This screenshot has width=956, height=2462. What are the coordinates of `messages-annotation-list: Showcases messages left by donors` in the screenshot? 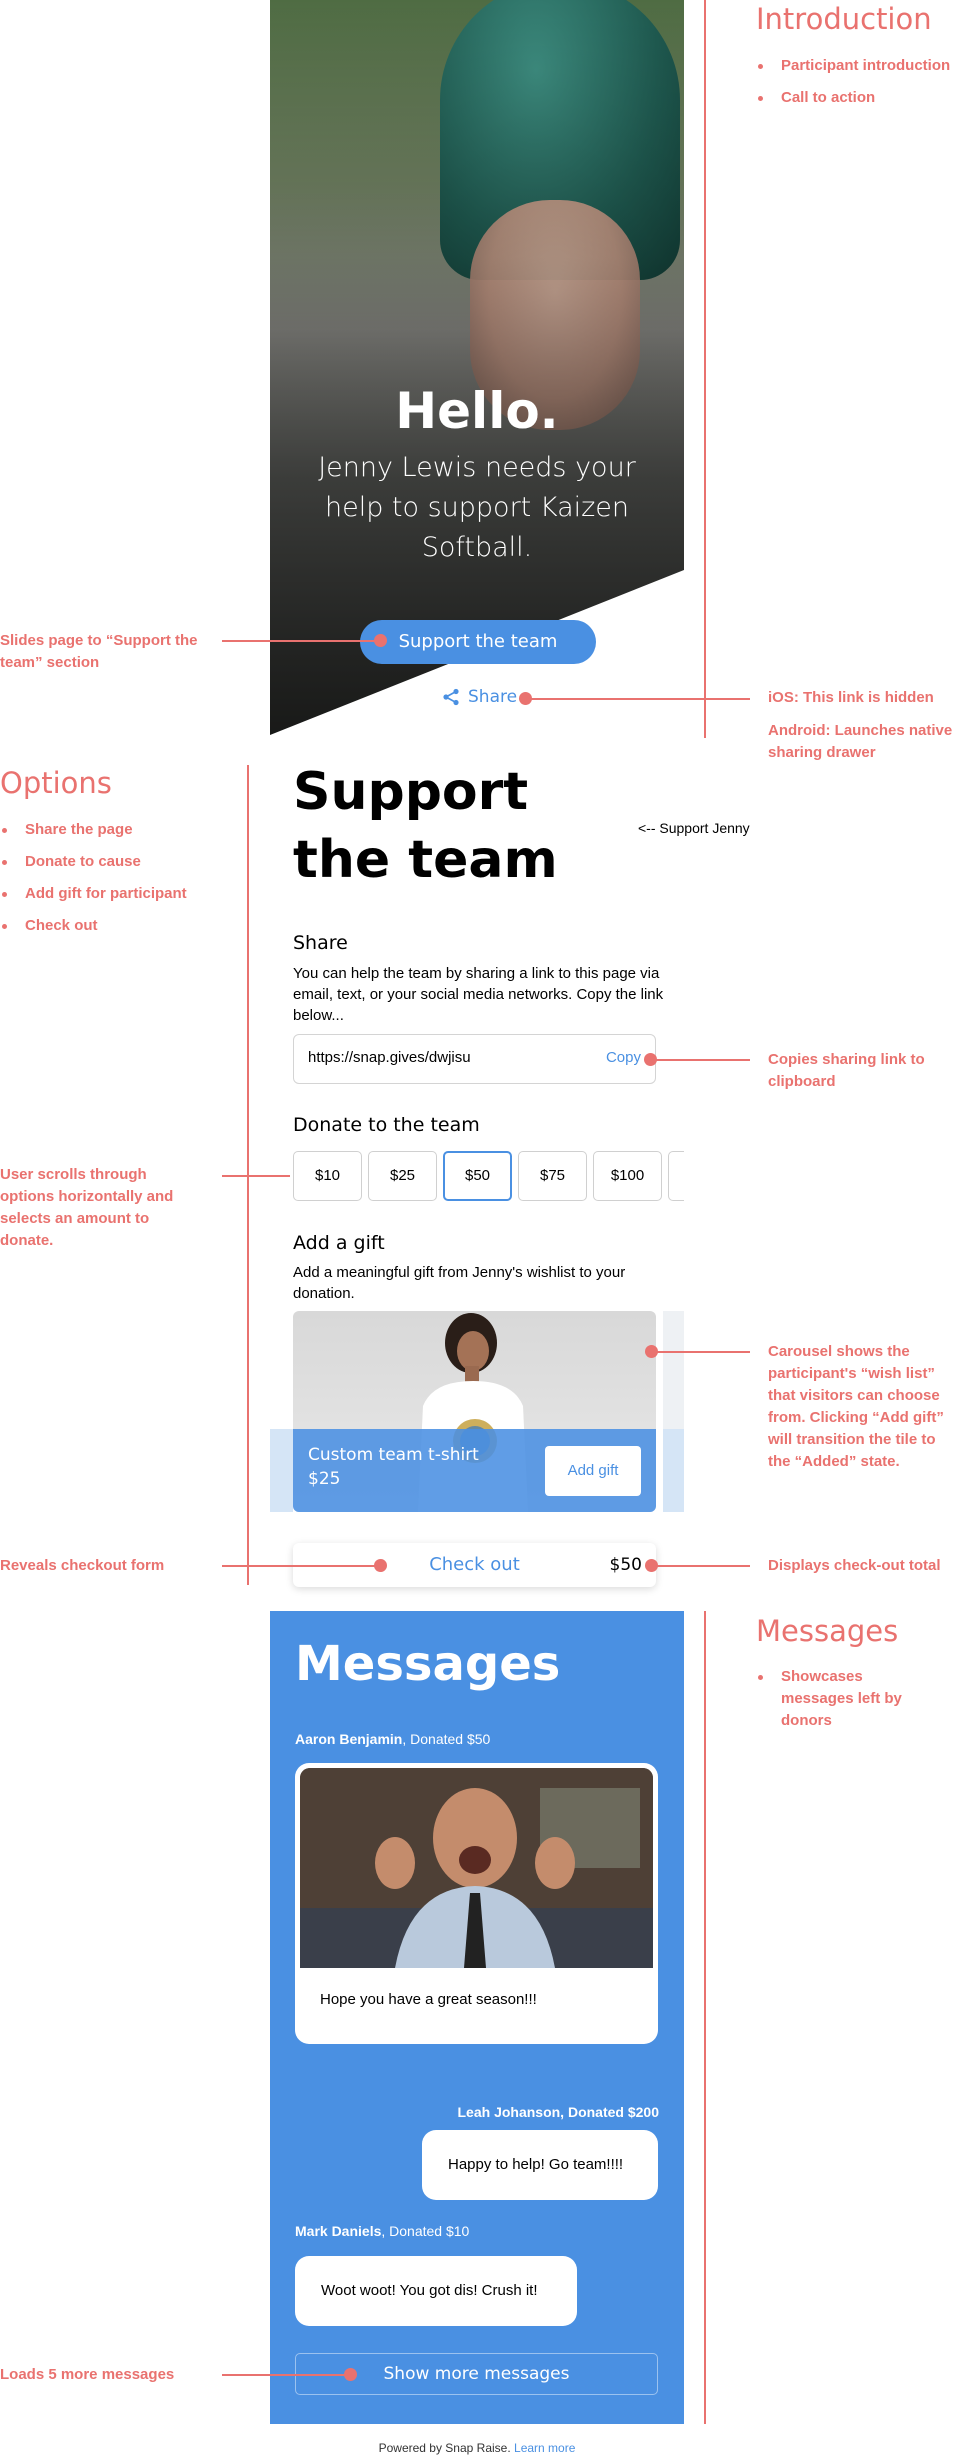 It's located at (846, 1704).